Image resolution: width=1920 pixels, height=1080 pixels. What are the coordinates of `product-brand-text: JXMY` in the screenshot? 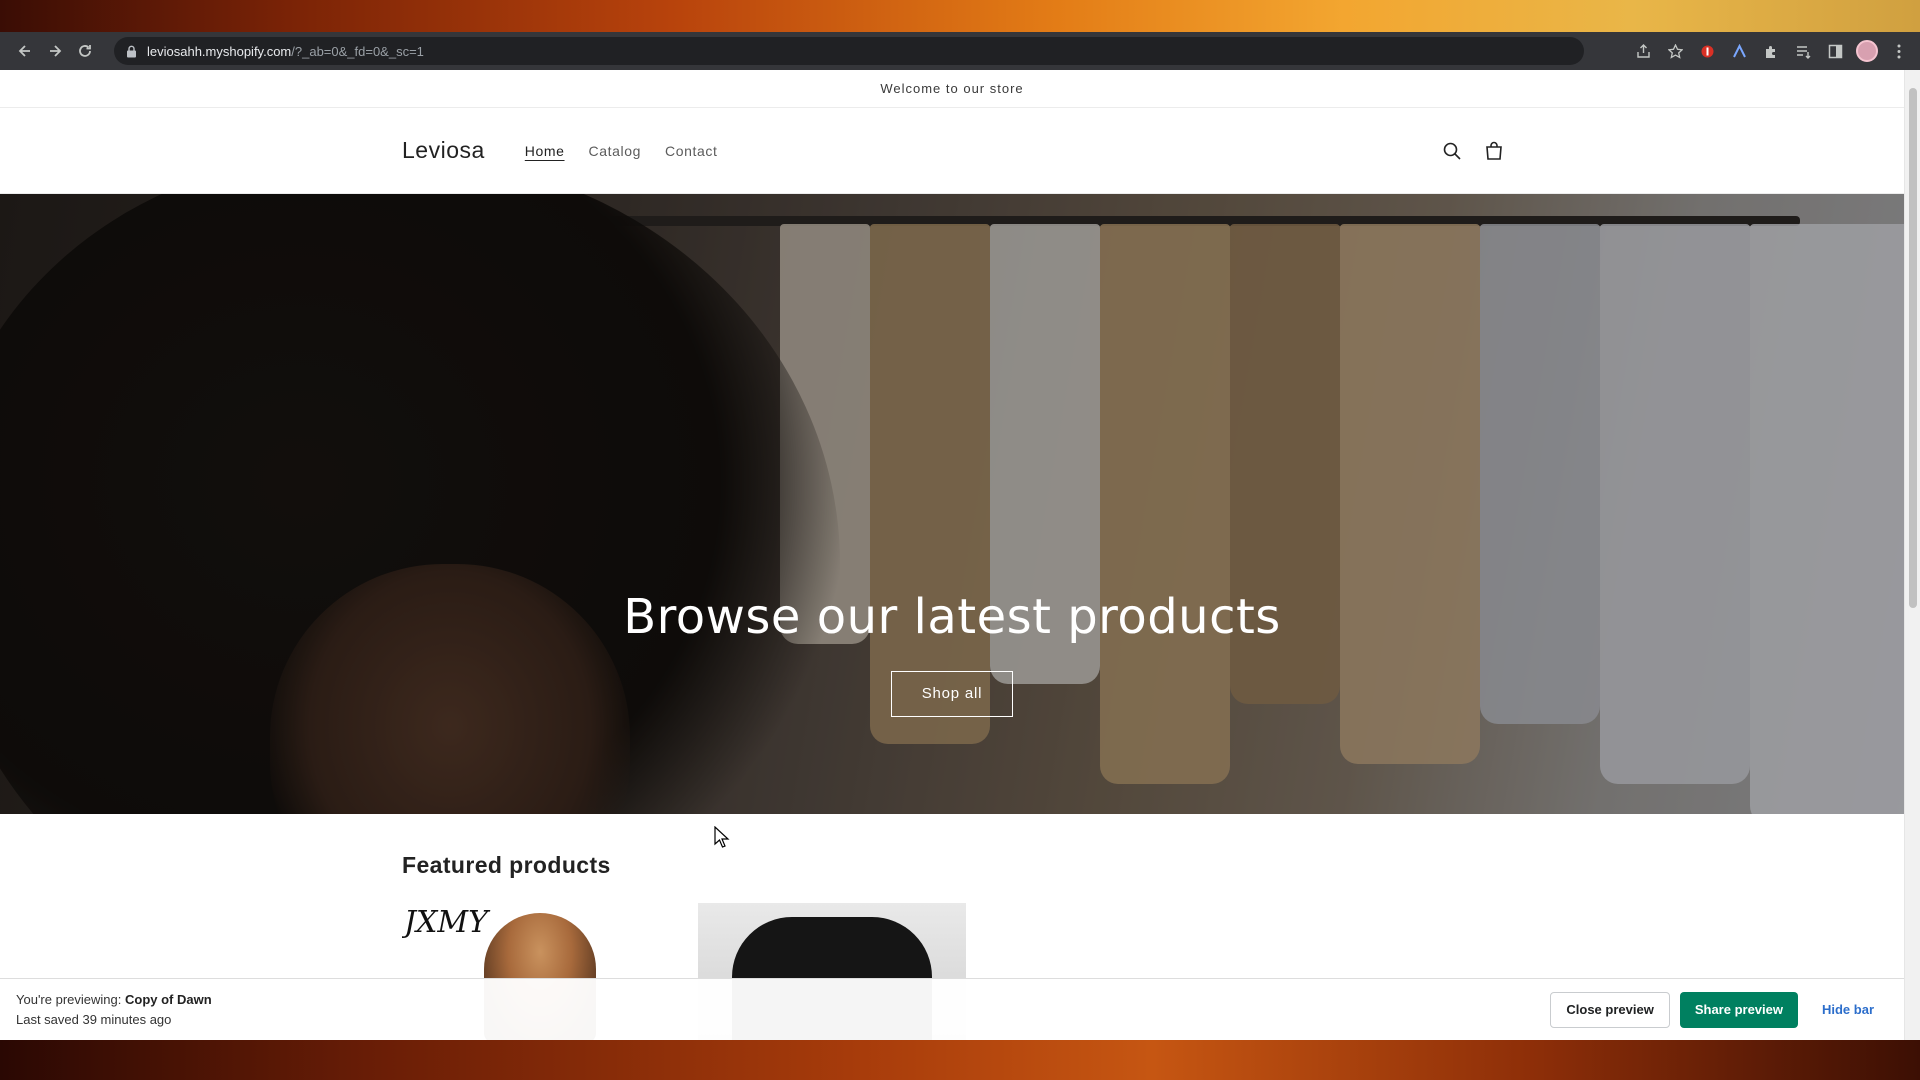 It's located at (446, 922).